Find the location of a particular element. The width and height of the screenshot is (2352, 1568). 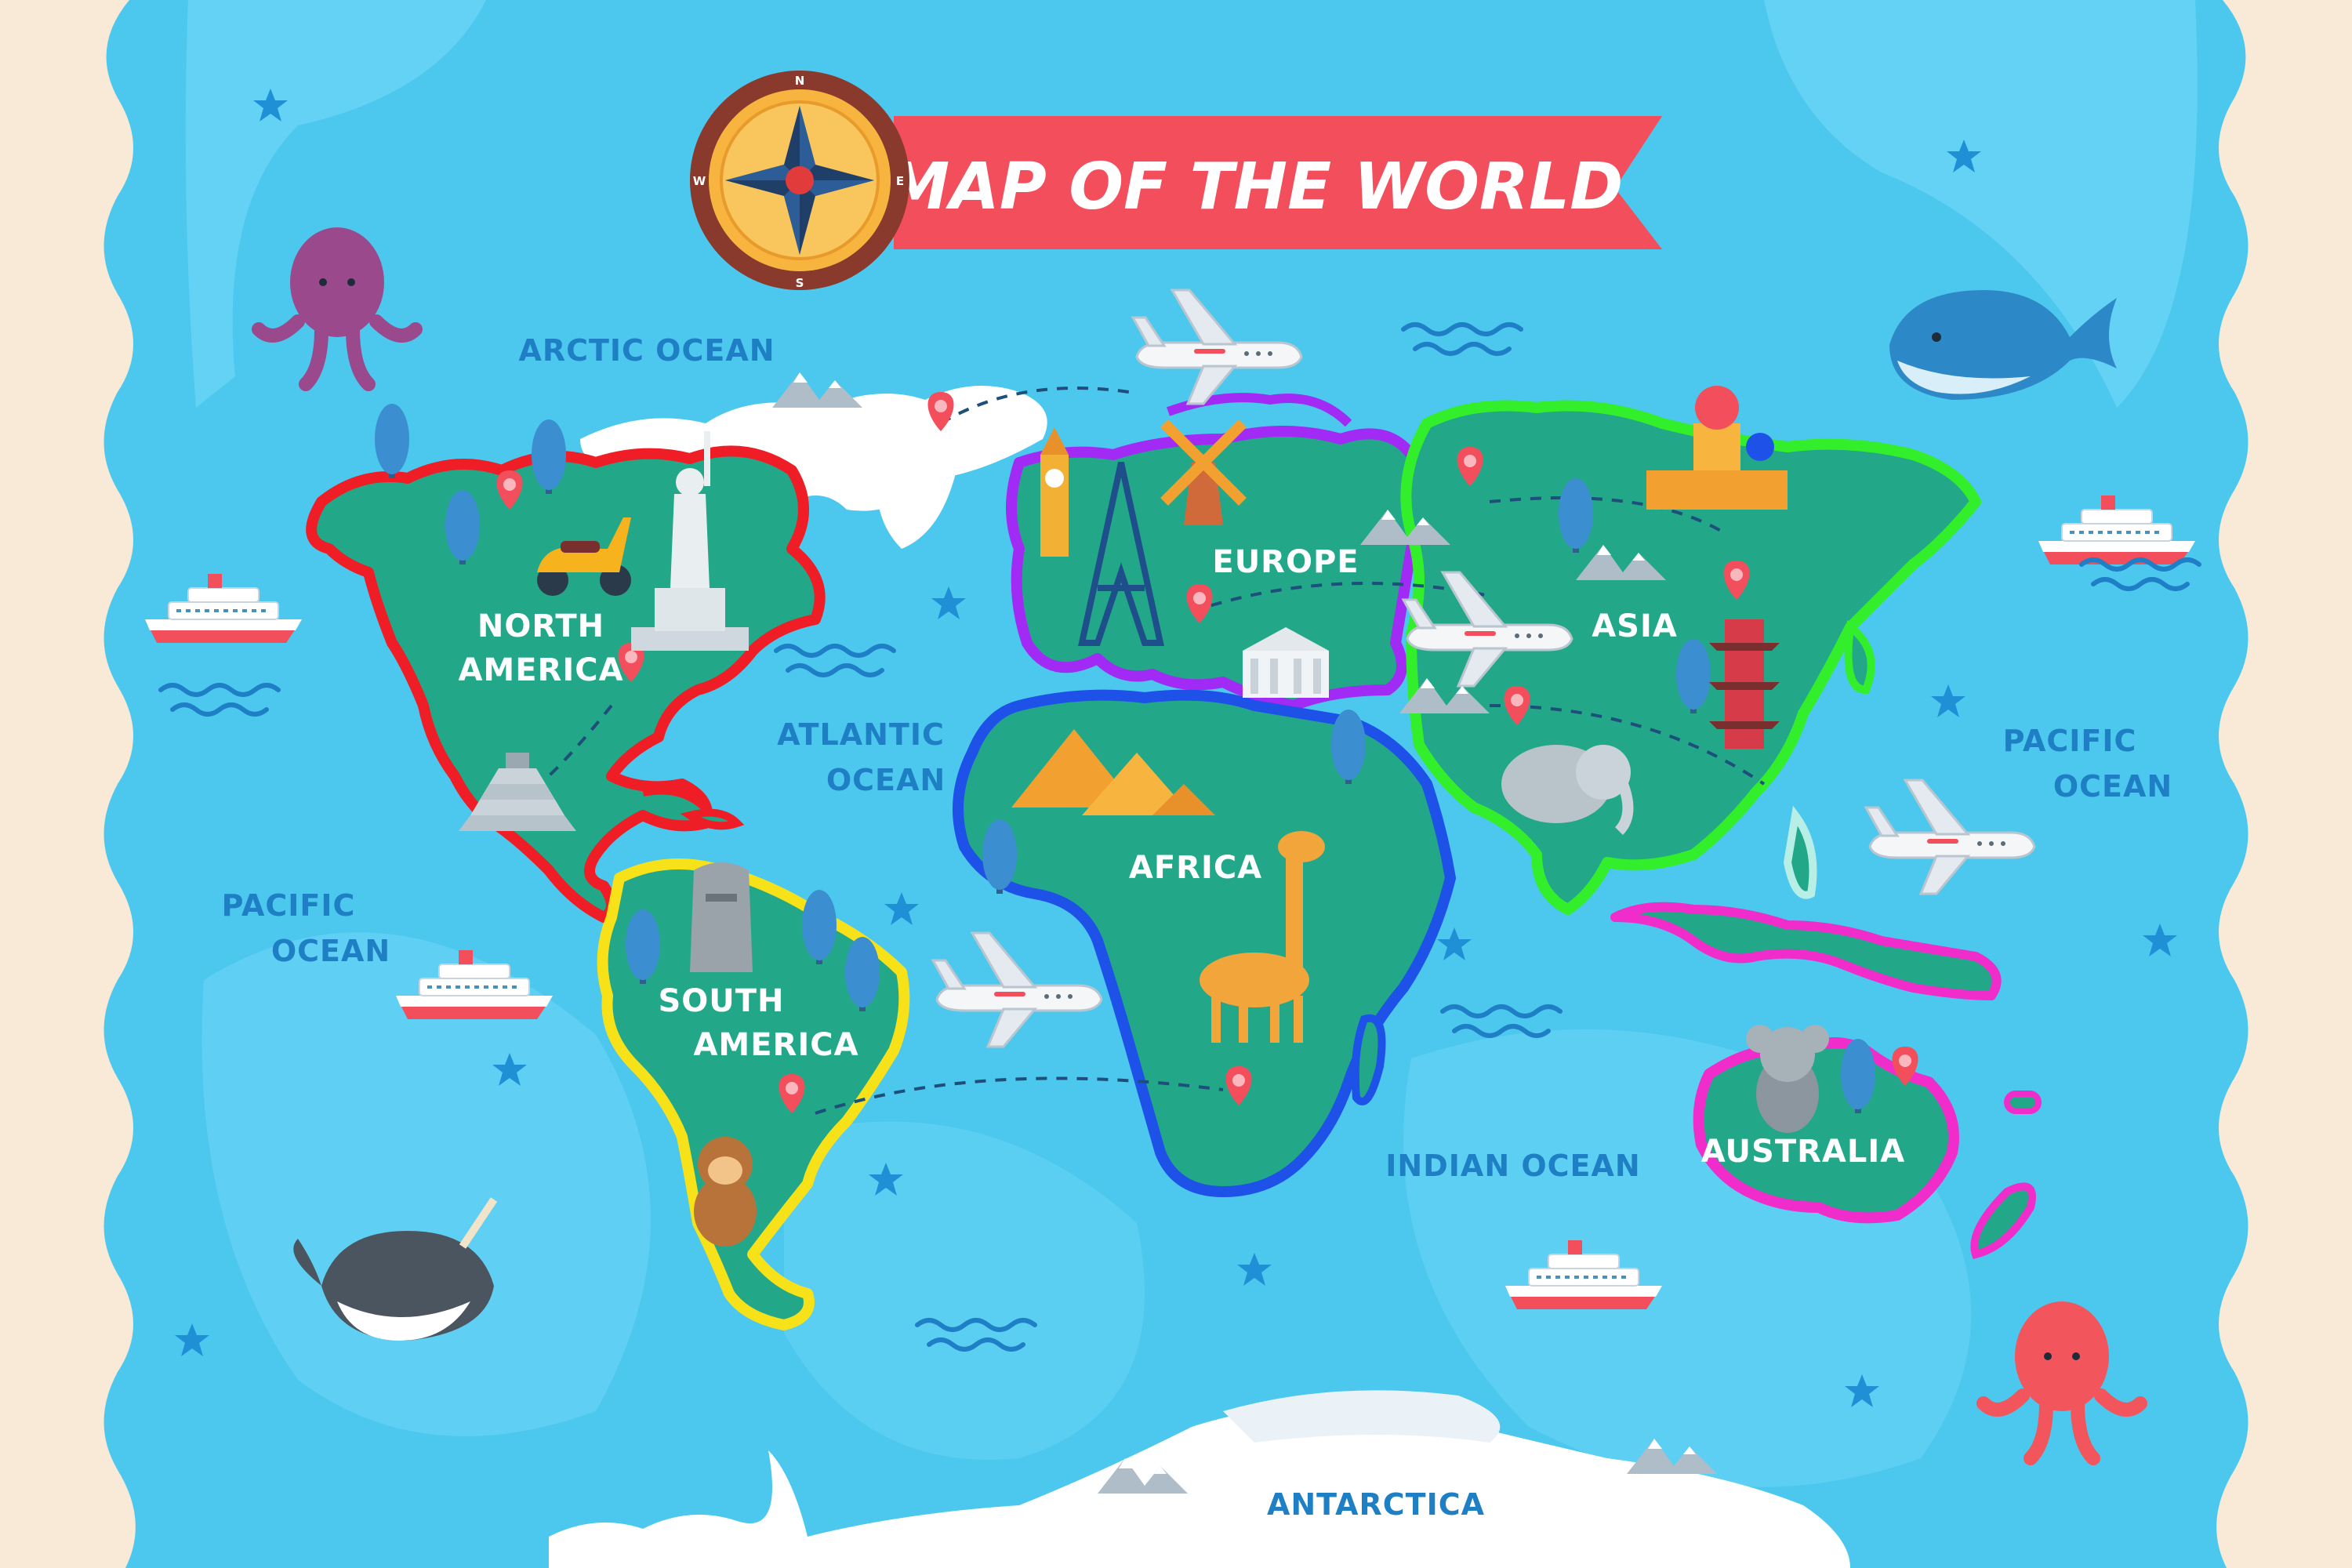

title-banner: MAP OF THE WORLD is located at coordinates (1274, 182).